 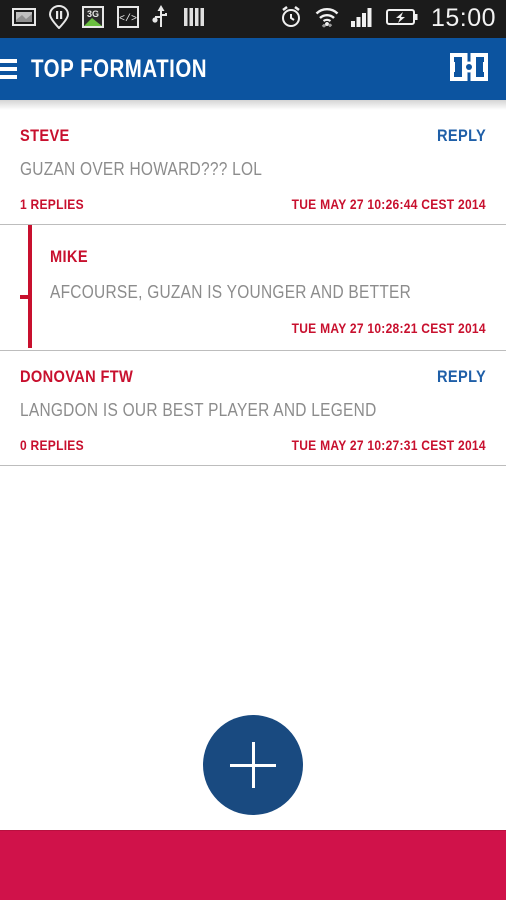 I want to click on app-bar-shadow, so click(x=253, y=105).